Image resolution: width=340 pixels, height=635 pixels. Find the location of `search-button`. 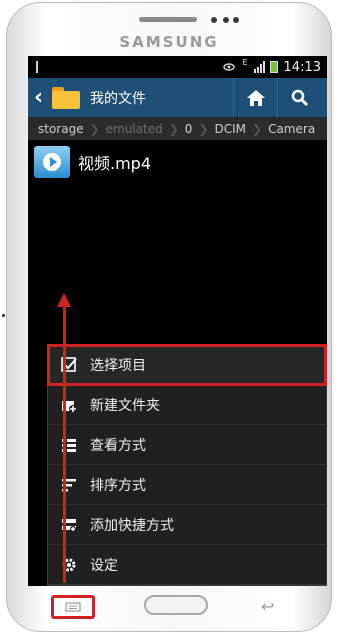

search-button is located at coordinates (299, 97).